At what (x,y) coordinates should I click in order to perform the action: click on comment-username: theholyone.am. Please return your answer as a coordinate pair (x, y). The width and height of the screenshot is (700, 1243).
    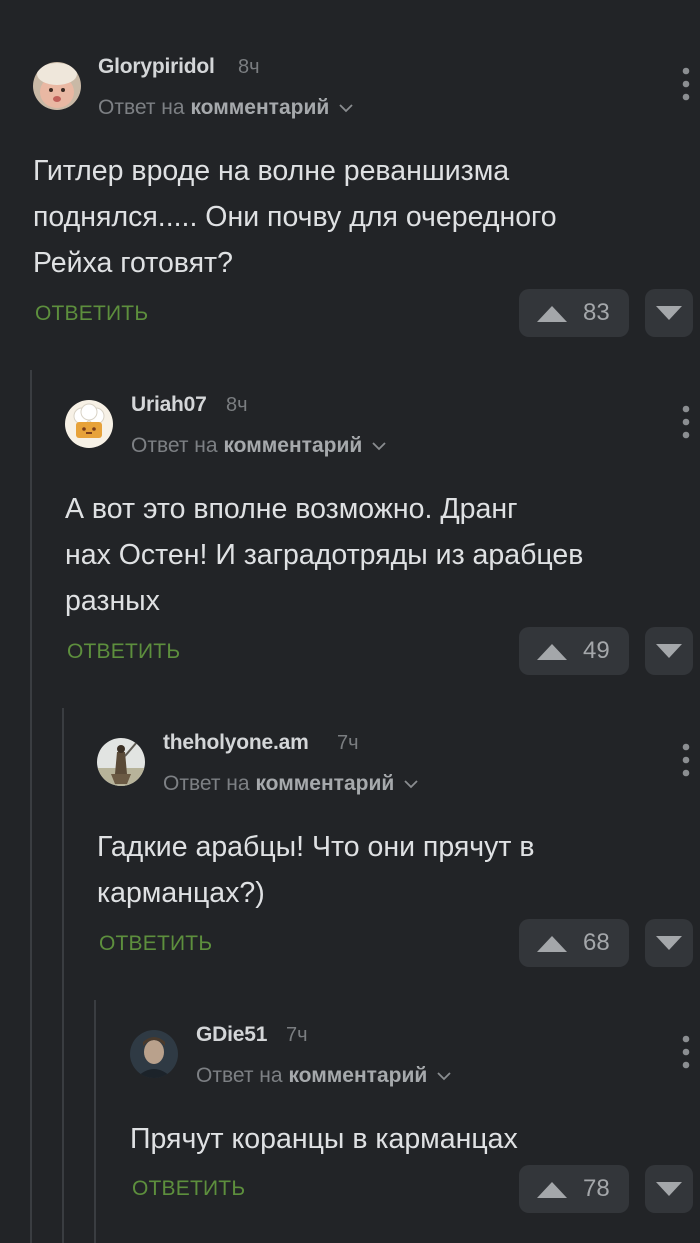
    Looking at the image, I should click on (236, 743).